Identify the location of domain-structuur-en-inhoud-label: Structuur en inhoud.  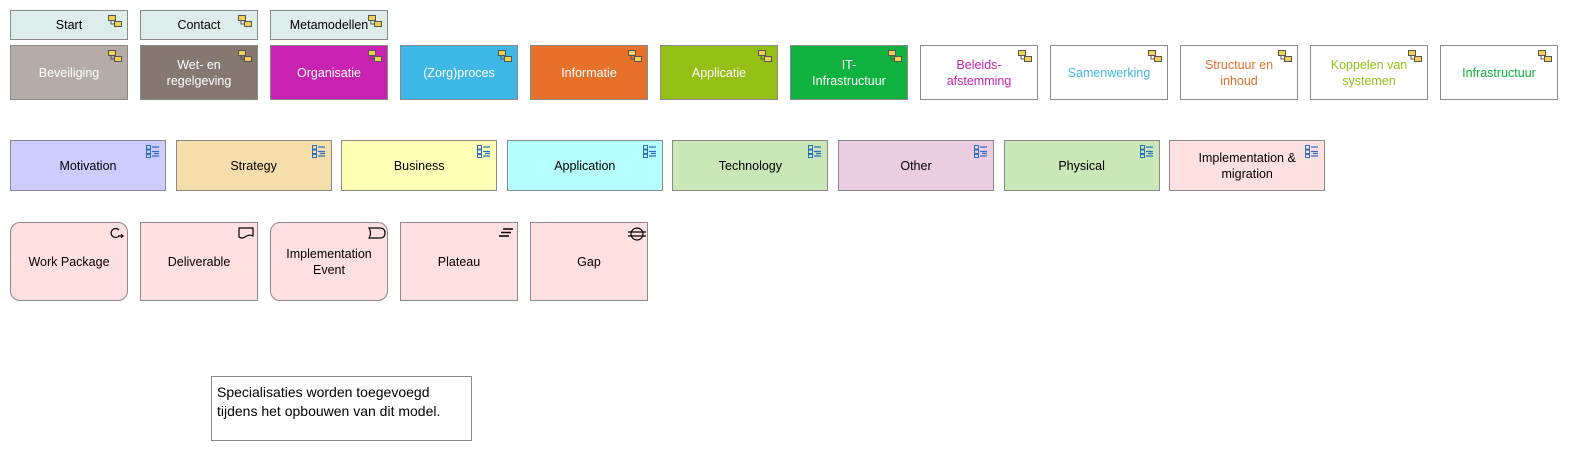
(1239, 72).